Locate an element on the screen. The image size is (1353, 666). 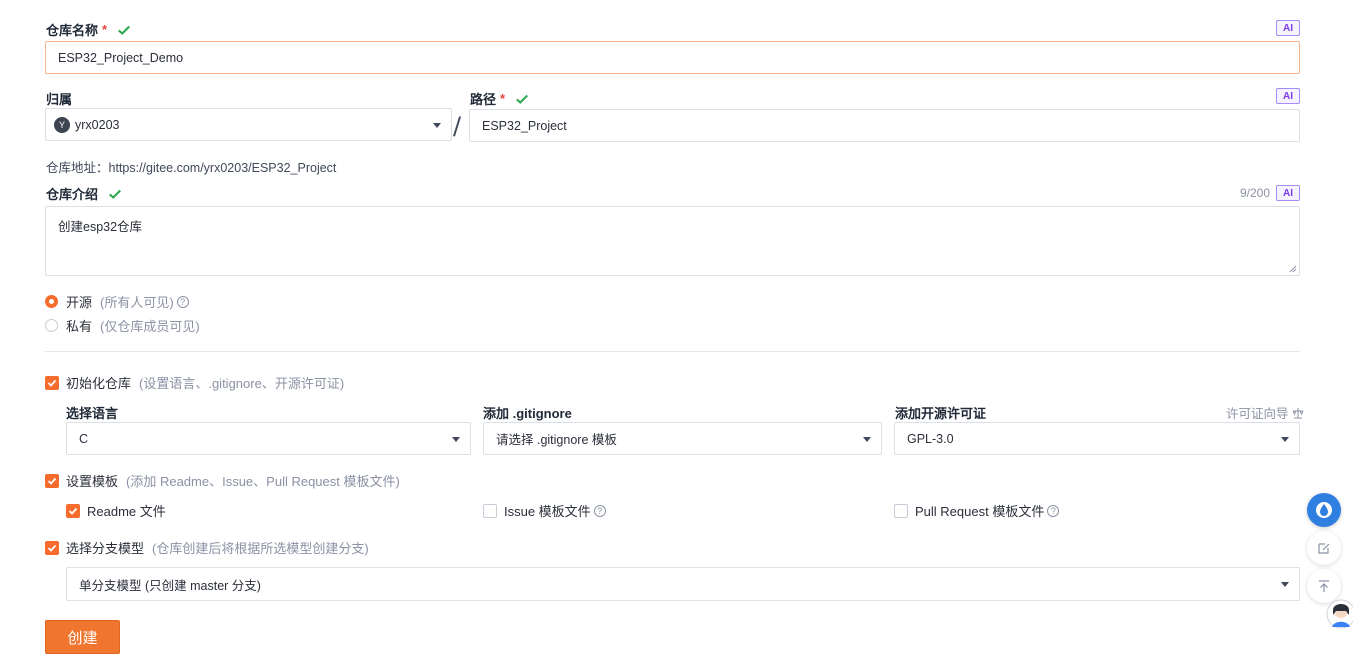
templates-option: 设置模板 (添加 Readme、Issue、Pull Request 模板文件) is located at coordinates (222, 480).